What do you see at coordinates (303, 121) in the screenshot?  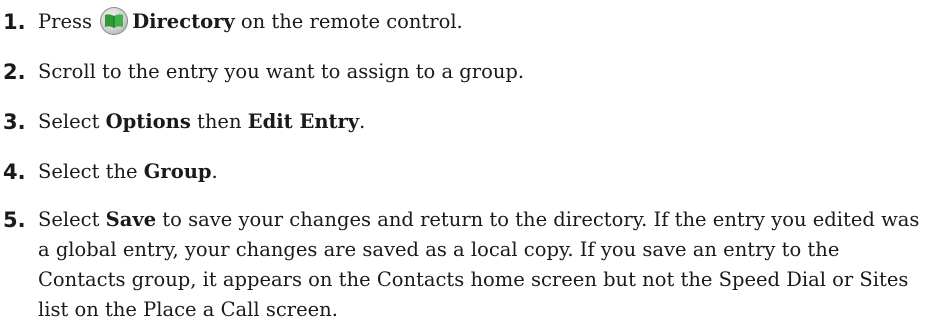 I see `edit-entry-label: Edit Entry` at bounding box center [303, 121].